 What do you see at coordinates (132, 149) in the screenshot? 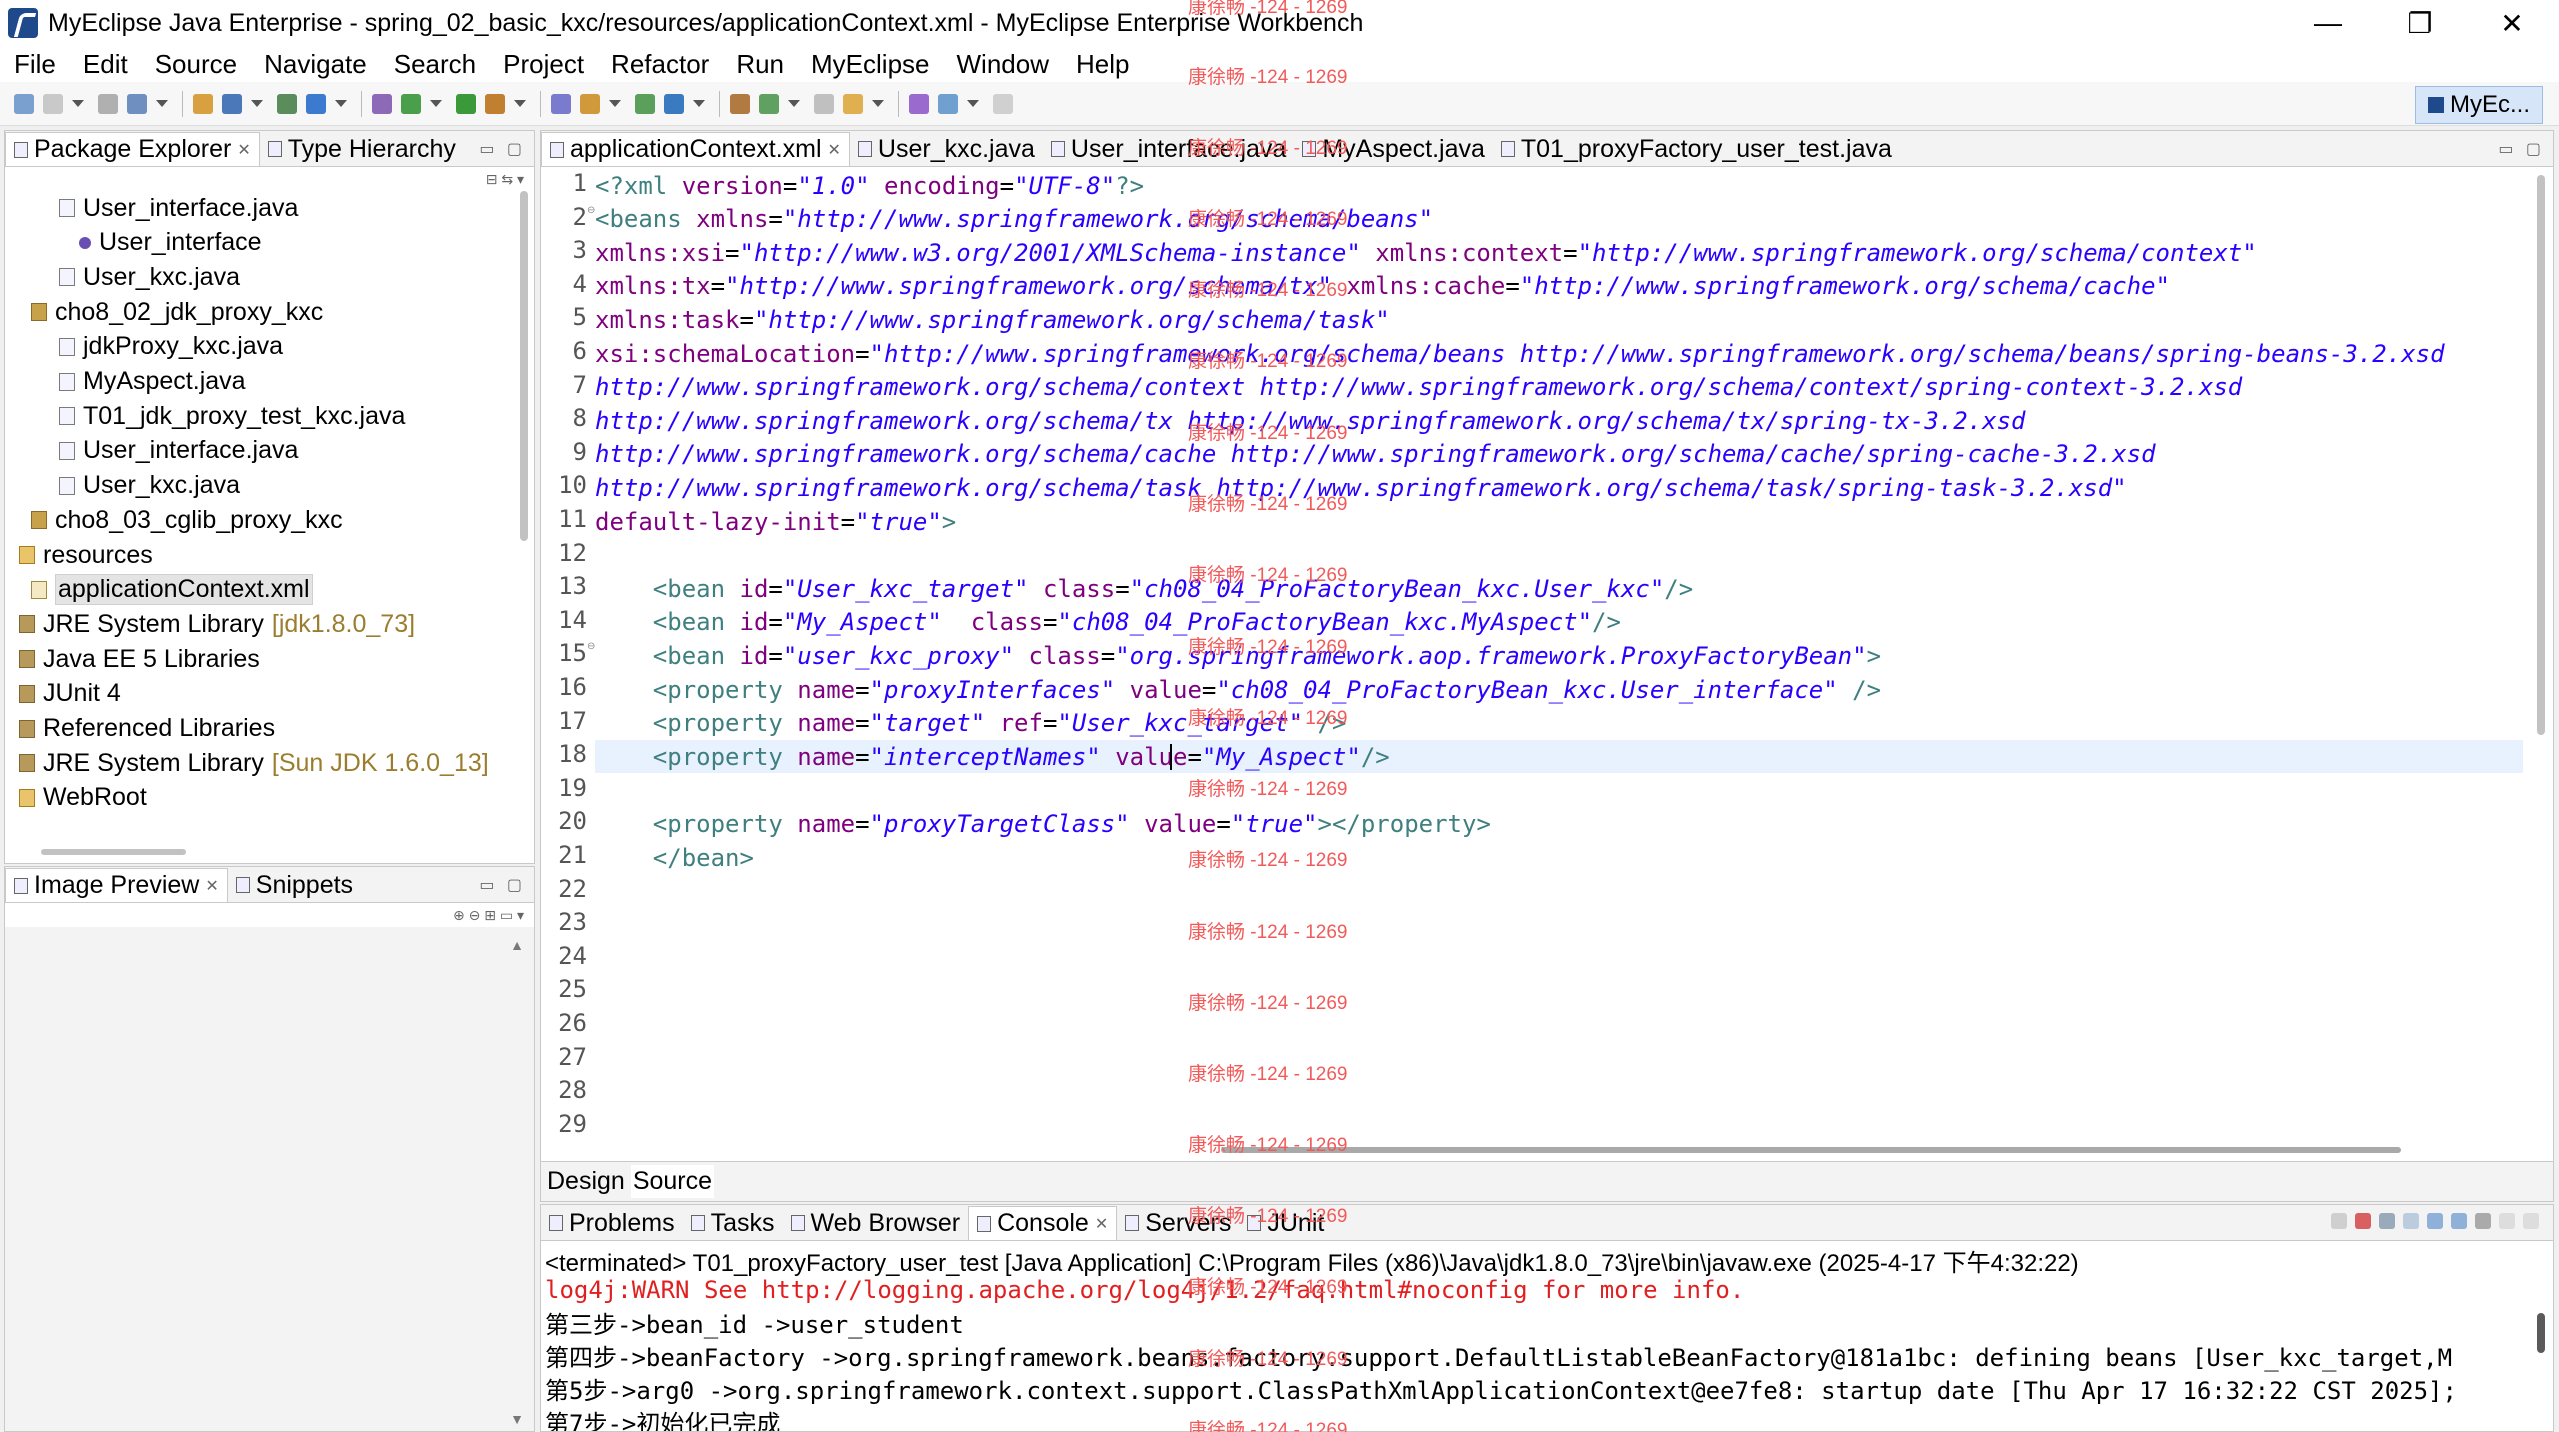
I see `pkg-tab-package-explorer: Package Explorer ✕` at bounding box center [132, 149].